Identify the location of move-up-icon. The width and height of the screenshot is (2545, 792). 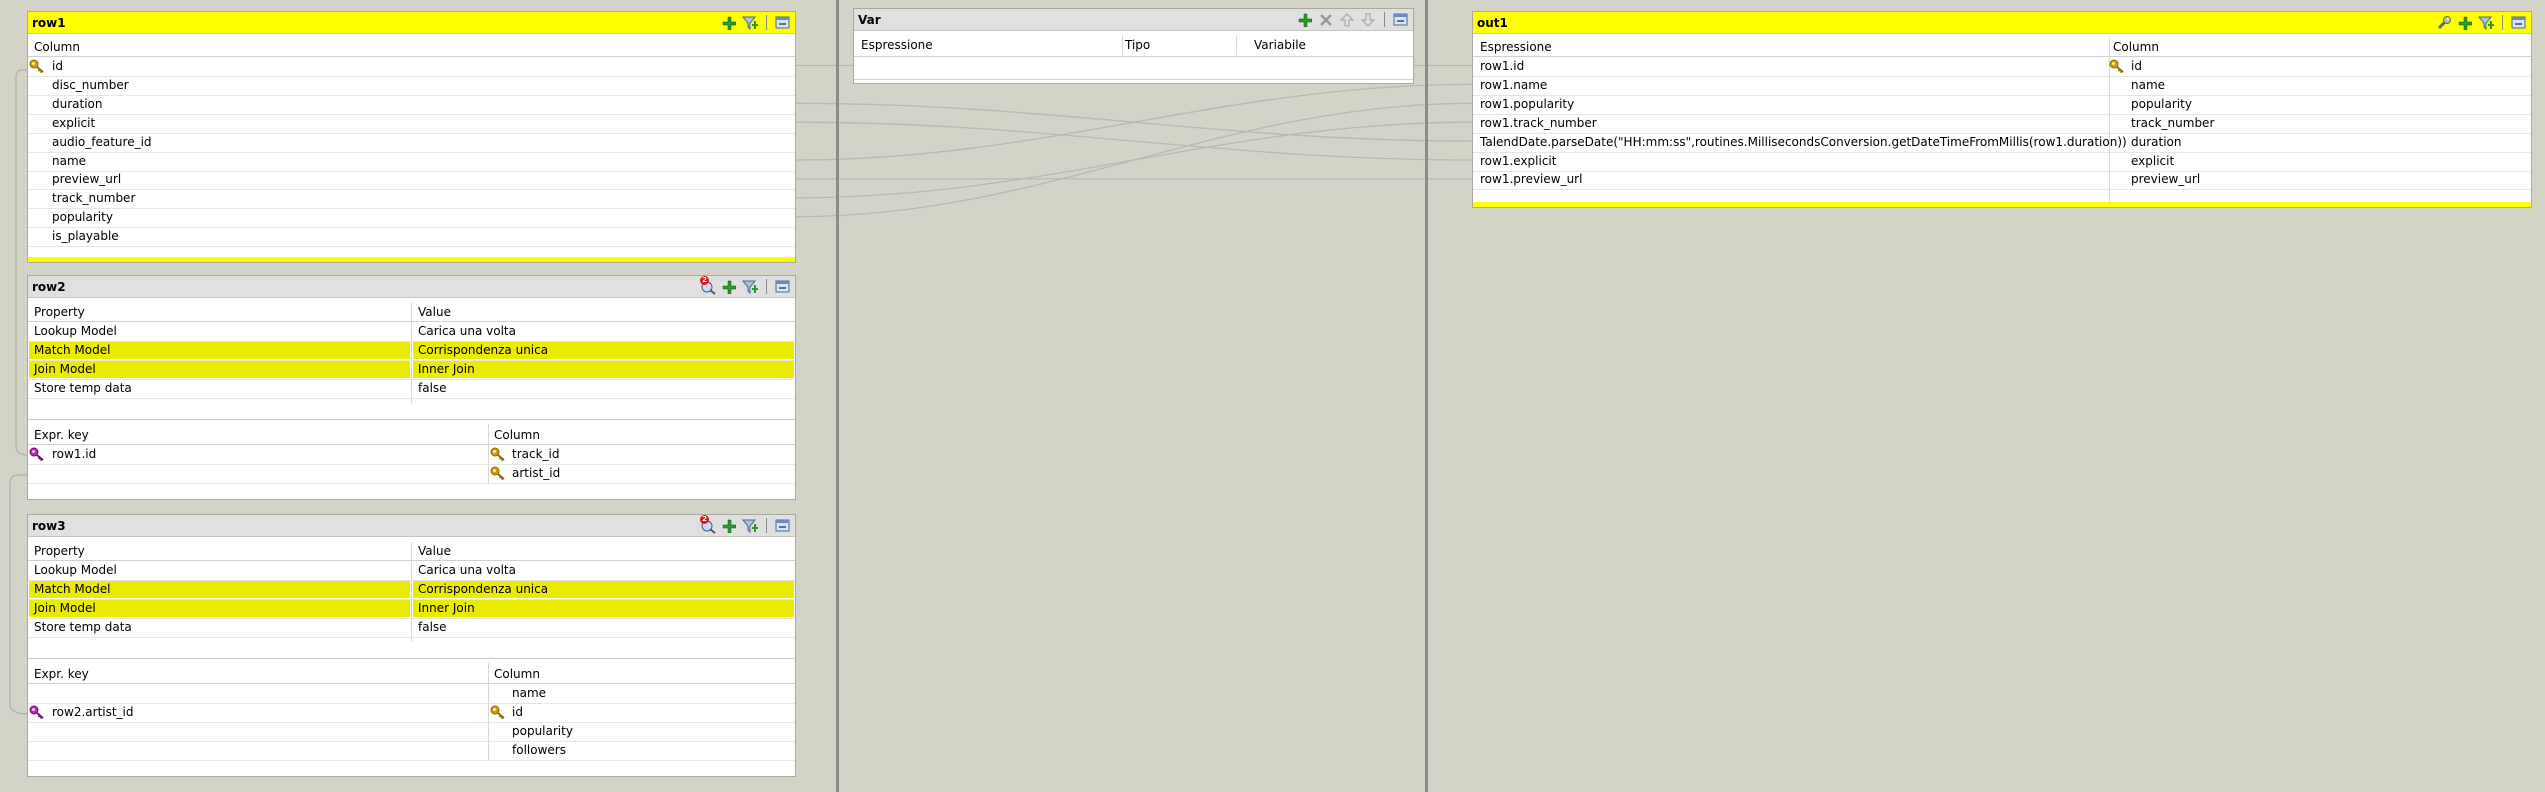
(1347, 20).